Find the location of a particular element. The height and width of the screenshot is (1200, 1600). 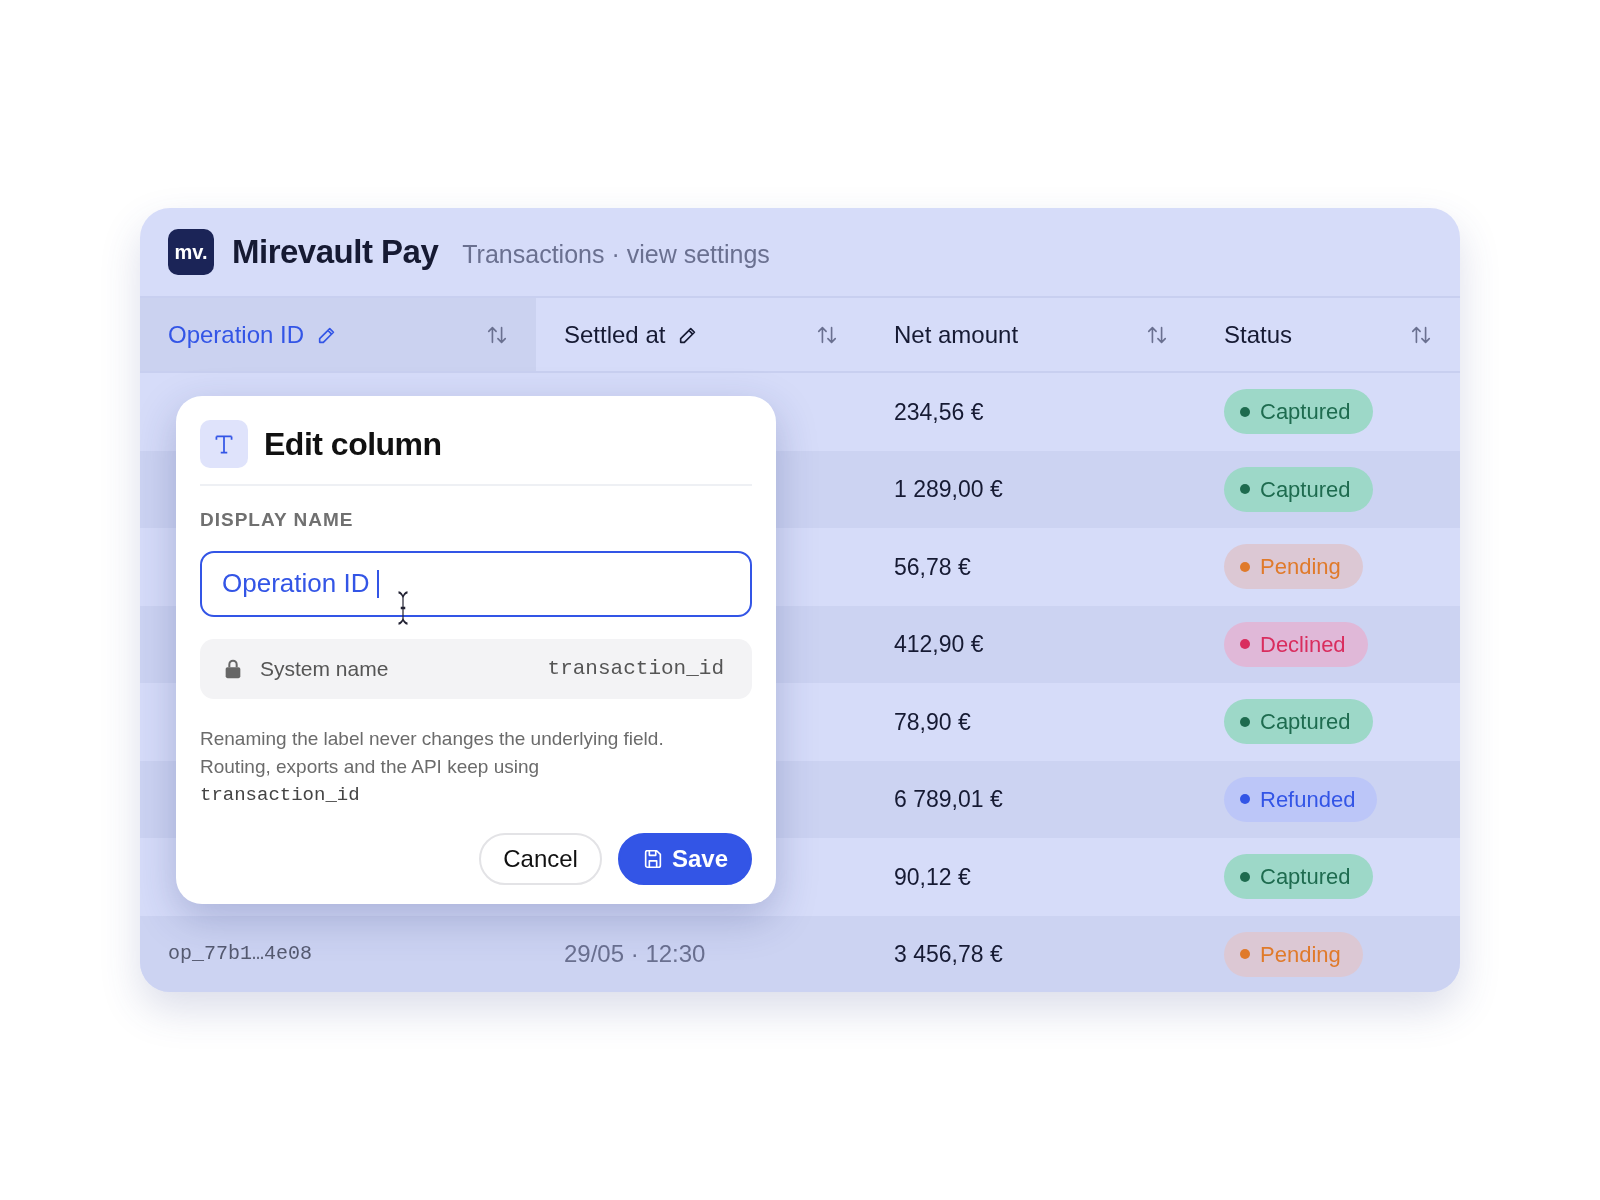

table-cell-text: 234,56 € is located at coordinates (939, 412).